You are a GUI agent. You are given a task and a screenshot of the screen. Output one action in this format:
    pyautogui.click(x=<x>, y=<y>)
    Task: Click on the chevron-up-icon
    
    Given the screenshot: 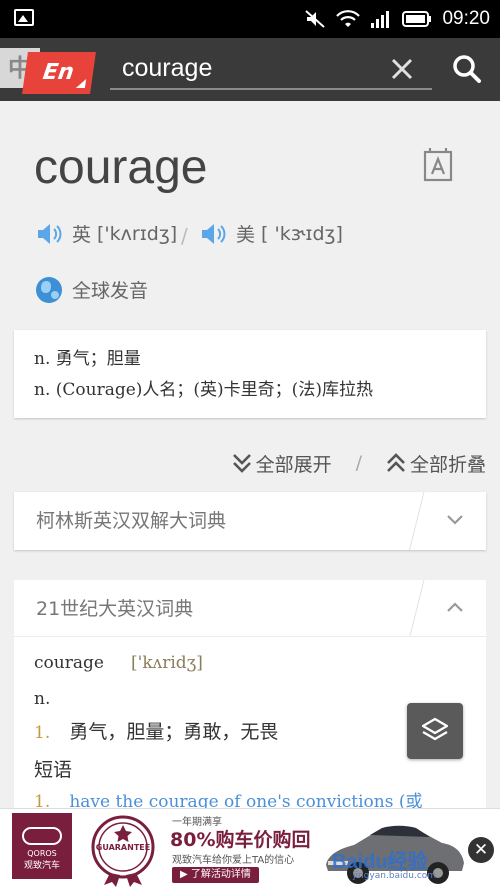 What is the action you would take?
    pyautogui.click(x=455, y=607)
    